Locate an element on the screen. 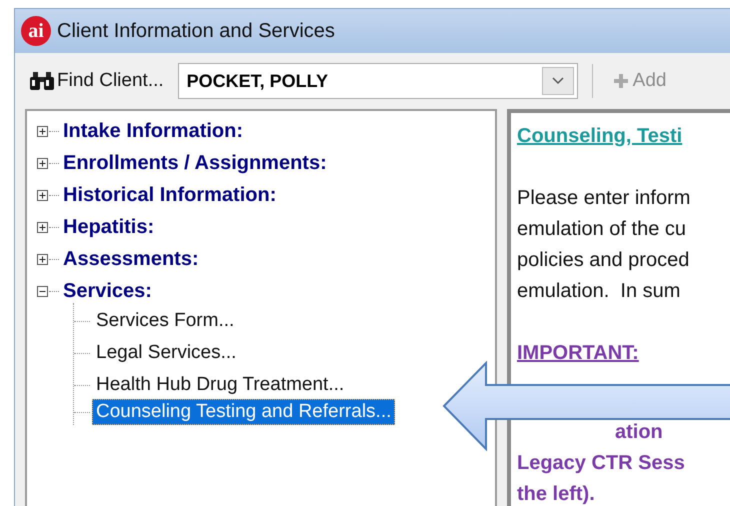 The image size is (730, 506). instruction-text: Please enter inform emulation of the cu policies and proced emulation. In sum is located at coordinates (604, 245).